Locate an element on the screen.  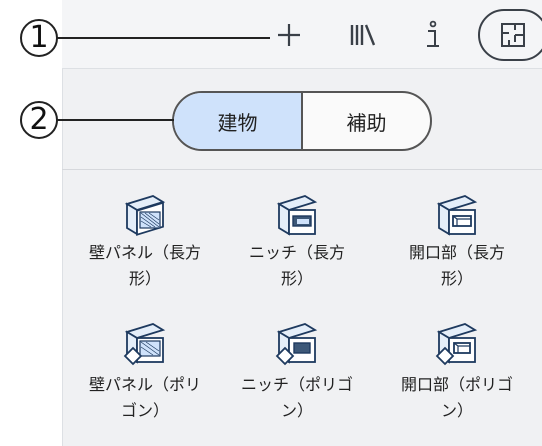
item-label-line1: ニッチ（長方 is located at coordinates (296, 252).